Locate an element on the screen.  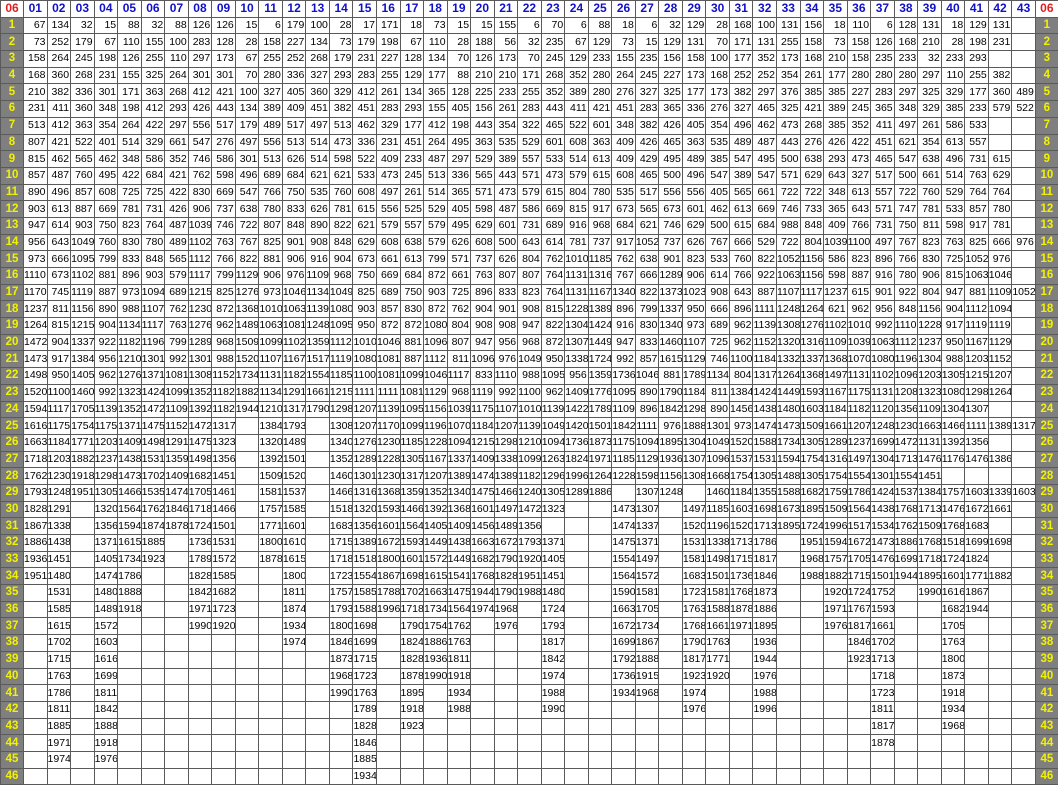
grid-cell: 412 is located at coordinates (365, 92).